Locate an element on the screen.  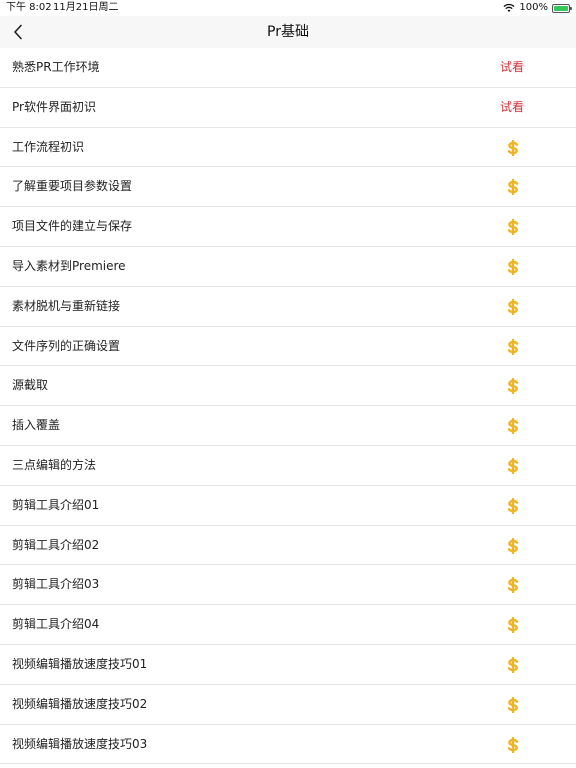
lesson-row: 源截取 is located at coordinates (288, 386).